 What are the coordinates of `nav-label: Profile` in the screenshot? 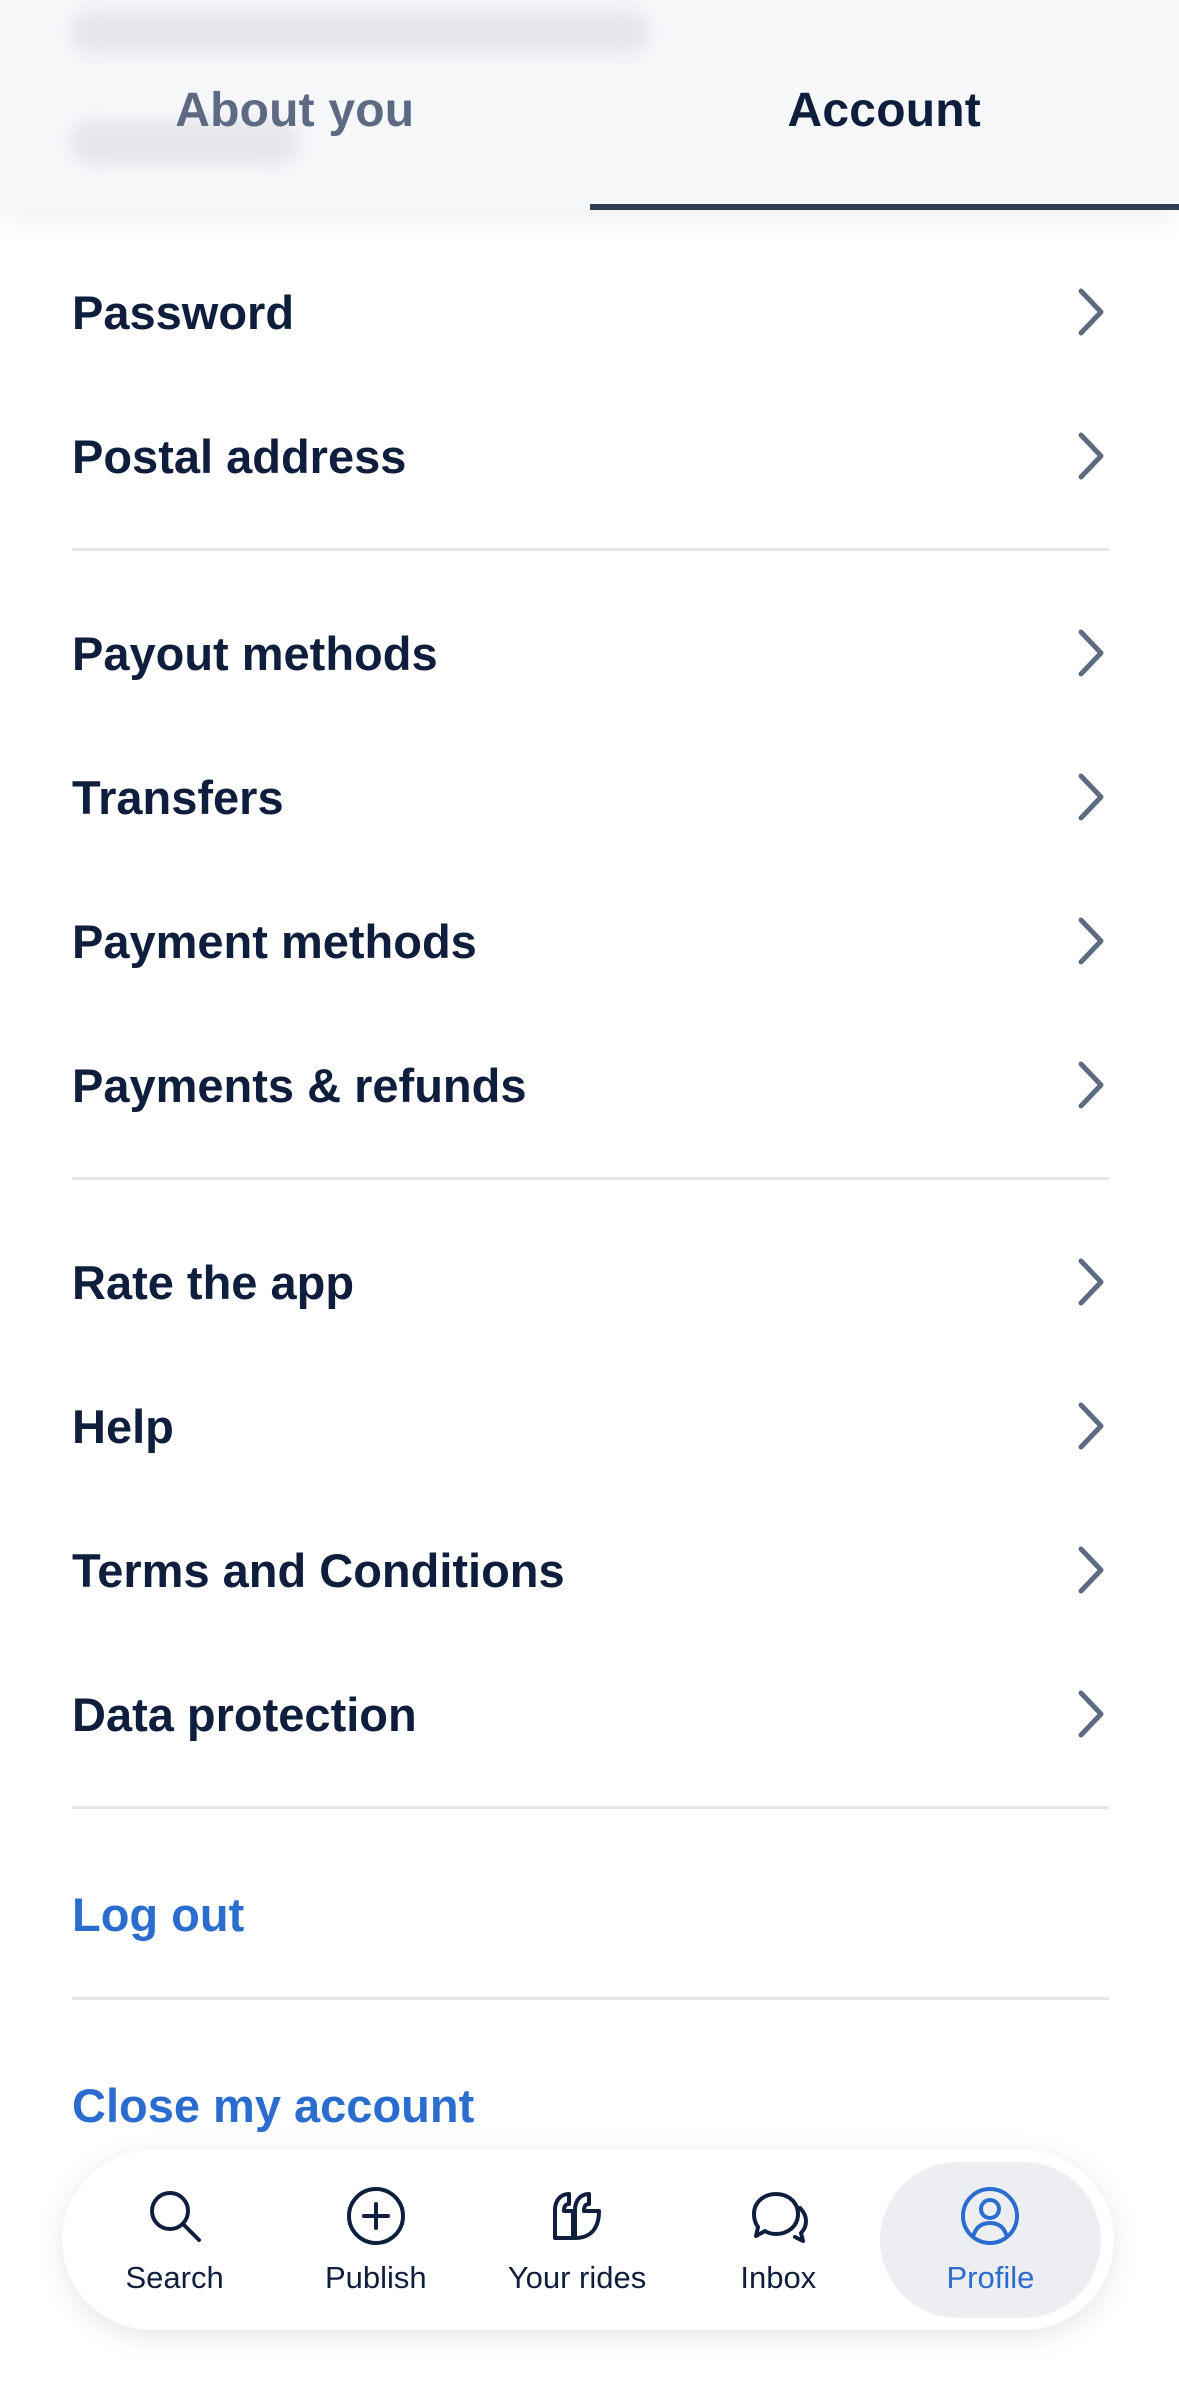 It's located at (990, 2277).